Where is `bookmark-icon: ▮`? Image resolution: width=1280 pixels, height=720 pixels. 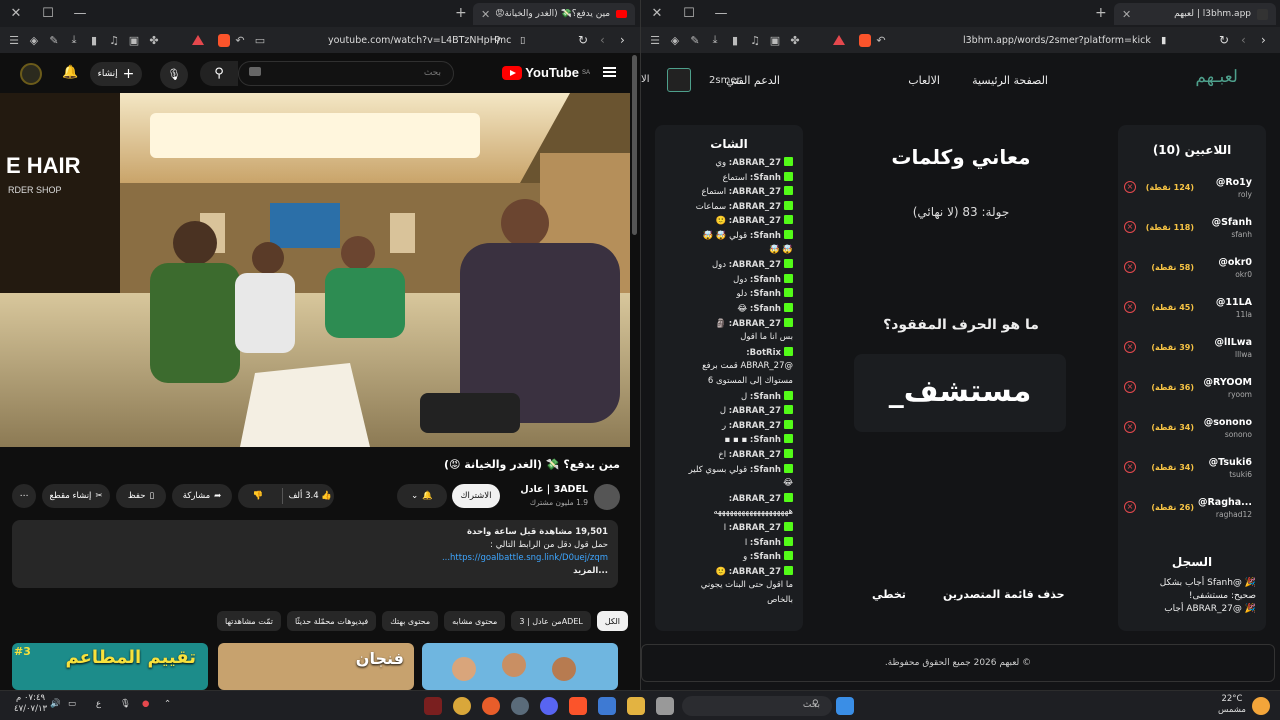
bookmark-icon: ▮ is located at coordinates (1163, 40).